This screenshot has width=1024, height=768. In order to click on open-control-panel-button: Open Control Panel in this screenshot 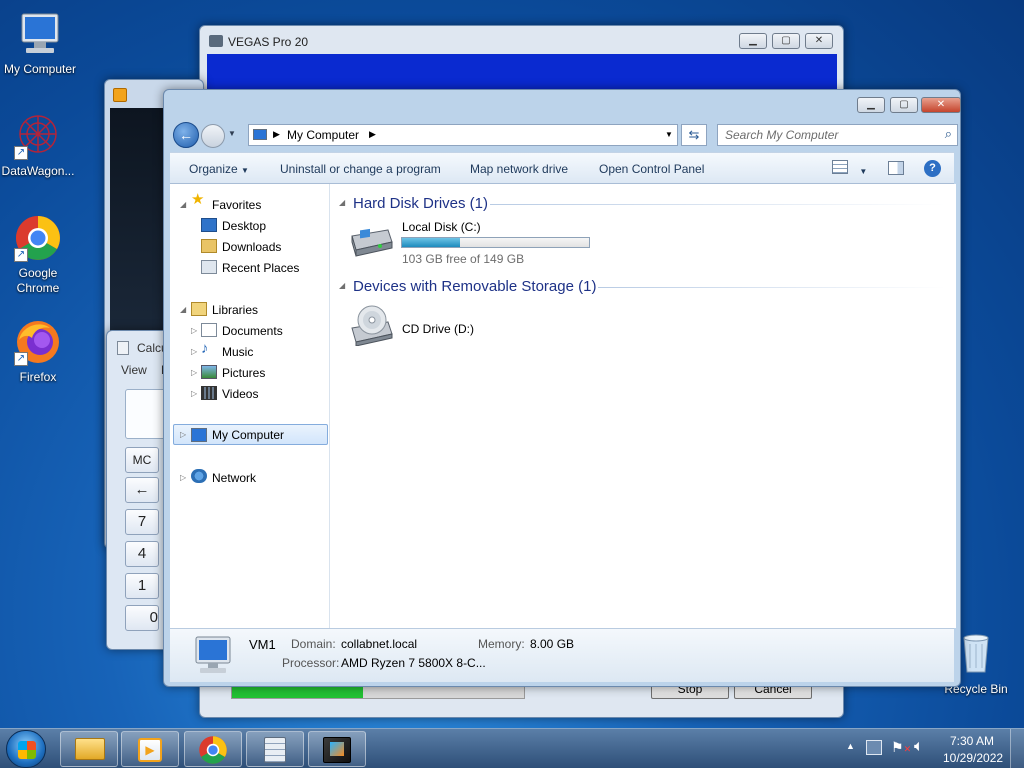, I will do `click(651, 169)`.